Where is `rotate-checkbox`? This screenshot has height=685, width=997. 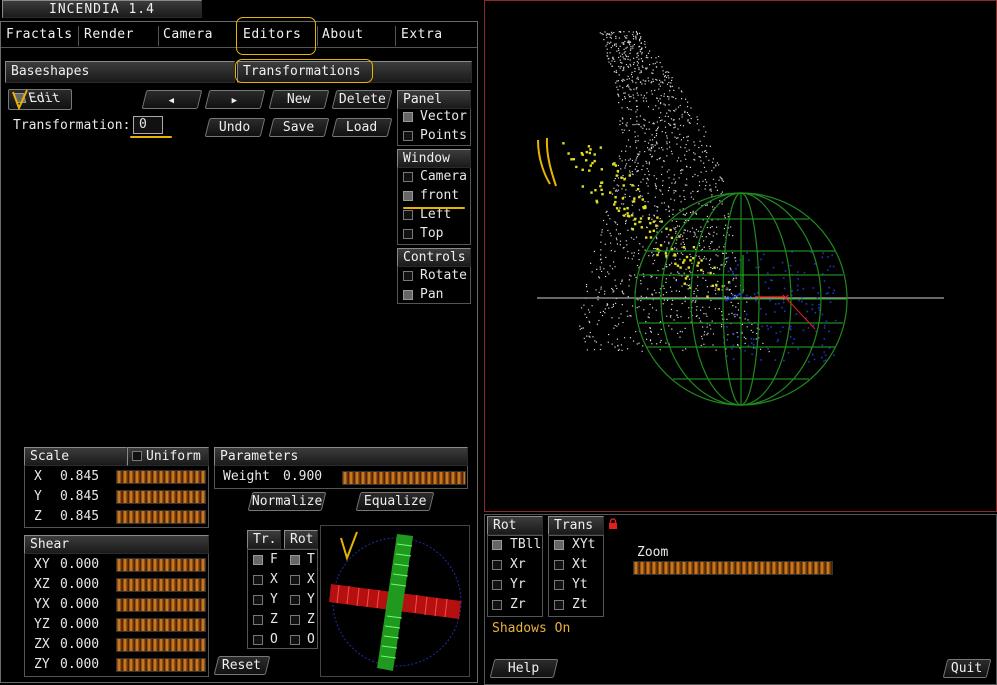 rotate-checkbox is located at coordinates (408, 276).